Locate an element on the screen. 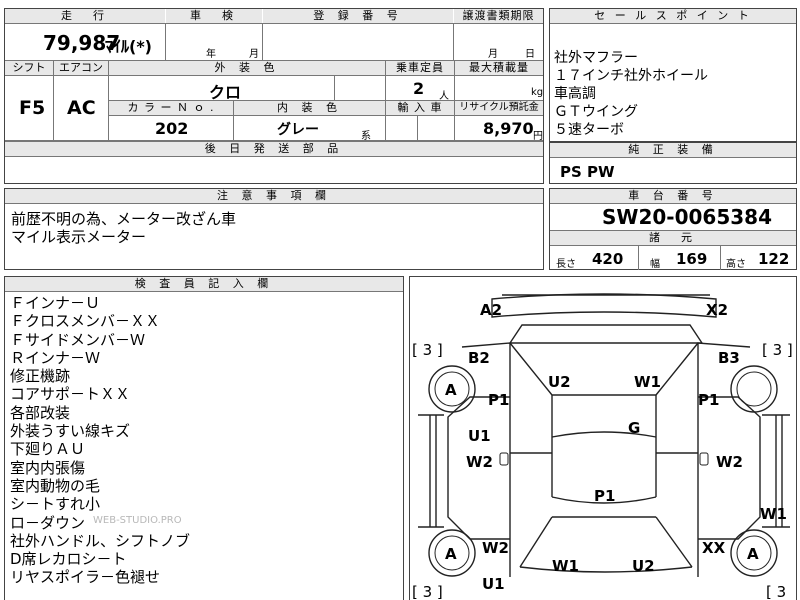 The height and width of the screenshot is (600, 800). sales-point-item: 車高調 is located at coordinates (575, 94).